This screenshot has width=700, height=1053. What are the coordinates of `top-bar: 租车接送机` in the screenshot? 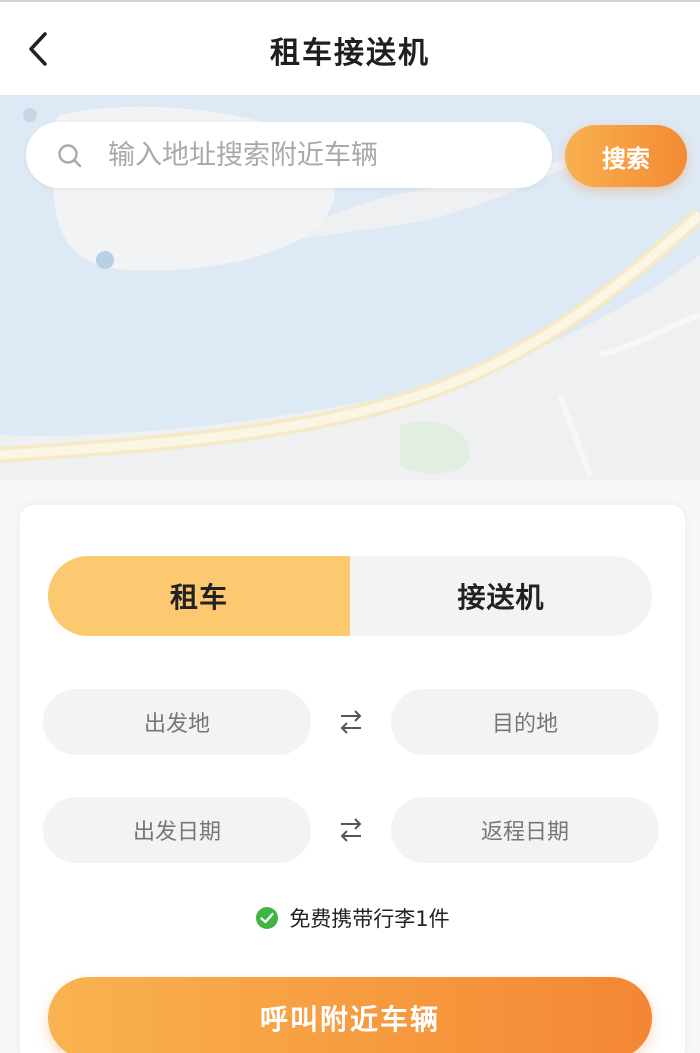 It's located at (350, 47).